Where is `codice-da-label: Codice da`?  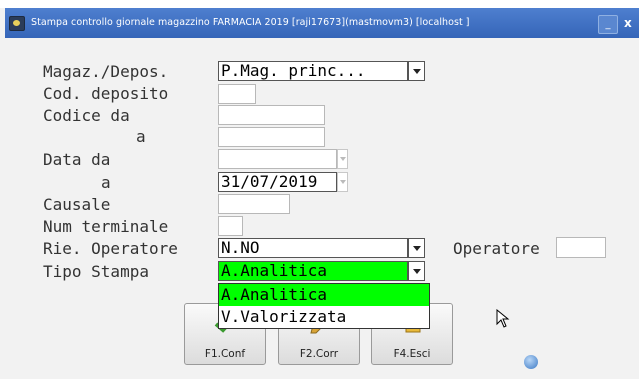
codice-da-label: Codice da is located at coordinates (86, 115).